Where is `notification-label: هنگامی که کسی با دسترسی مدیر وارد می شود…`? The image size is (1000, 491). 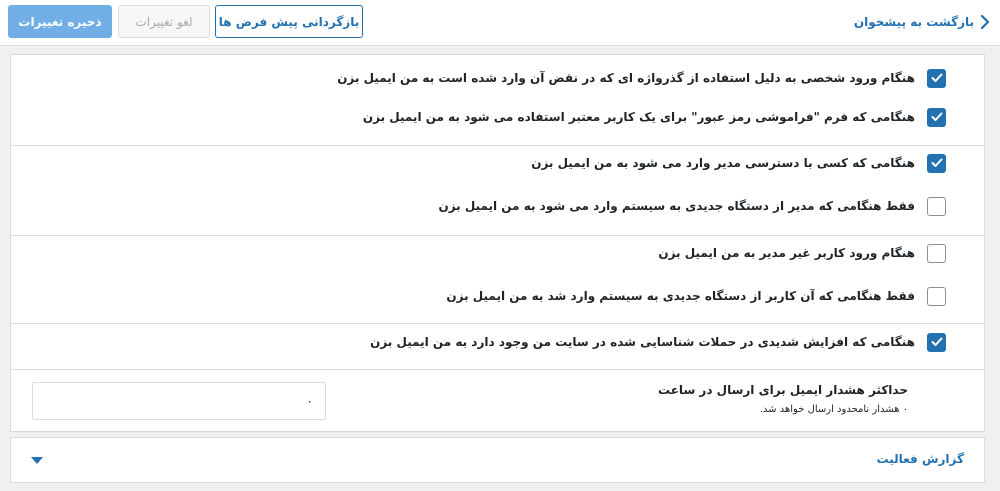
notification-label: هنگامی که کسی با دسترسی مدیر وارد می شود… is located at coordinates (723, 163).